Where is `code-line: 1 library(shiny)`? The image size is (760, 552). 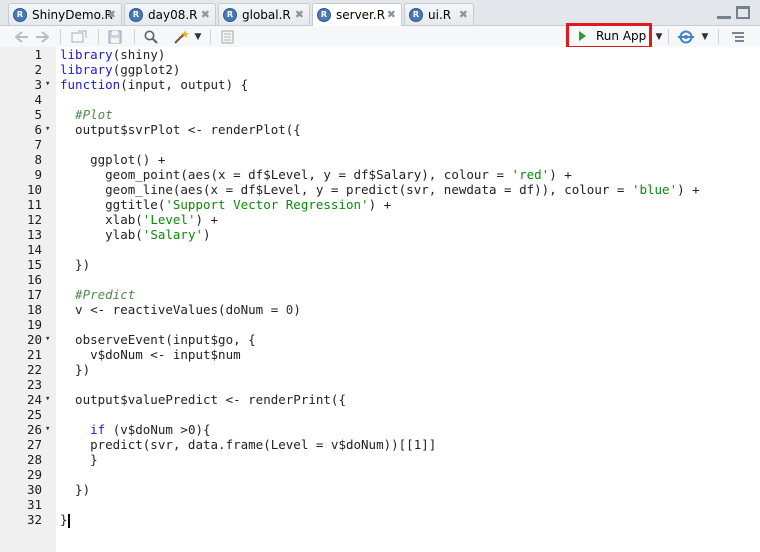 code-line: 1 library(shiny) is located at coordinates (380, 54).